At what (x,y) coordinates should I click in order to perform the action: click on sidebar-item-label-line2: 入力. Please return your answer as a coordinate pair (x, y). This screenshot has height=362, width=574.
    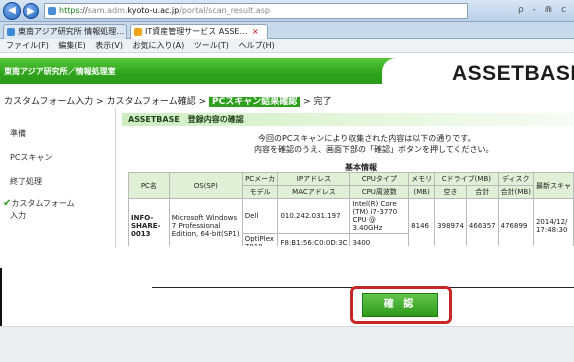
    Looking at the image, I should click on (18, 215).